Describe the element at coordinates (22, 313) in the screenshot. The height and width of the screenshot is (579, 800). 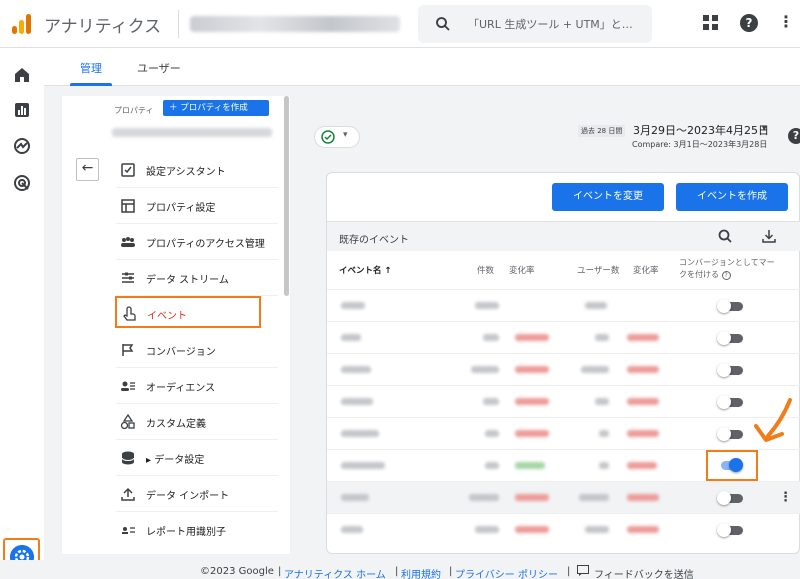
I see `left-nav-rail` at that location.